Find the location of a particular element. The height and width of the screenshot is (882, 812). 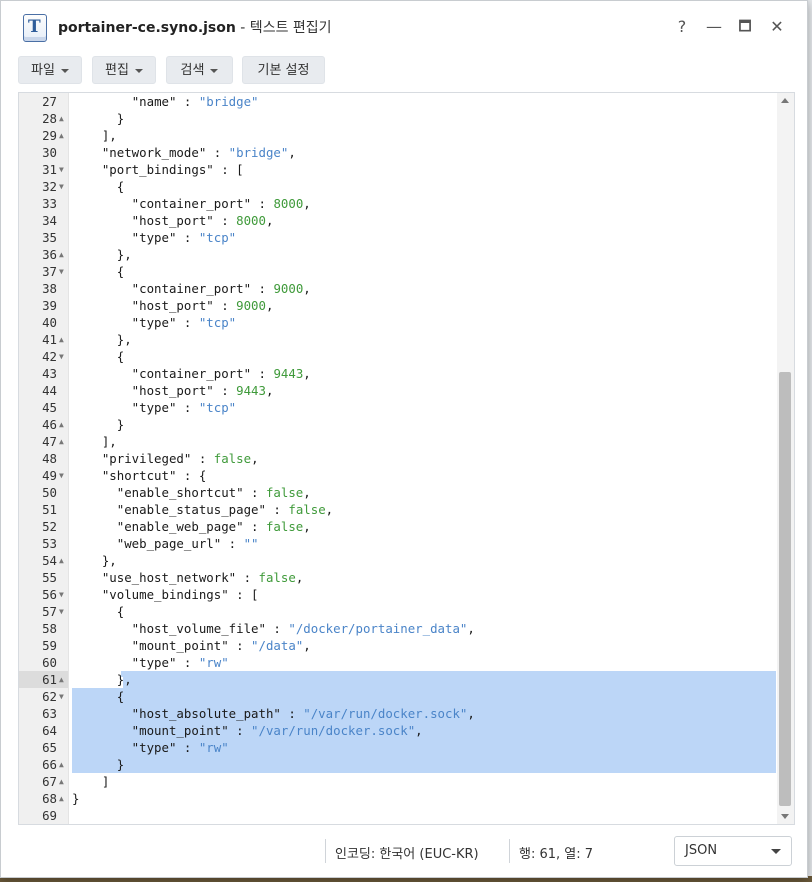

maximize-button: 🗖 is located at coordinates (745, 27).